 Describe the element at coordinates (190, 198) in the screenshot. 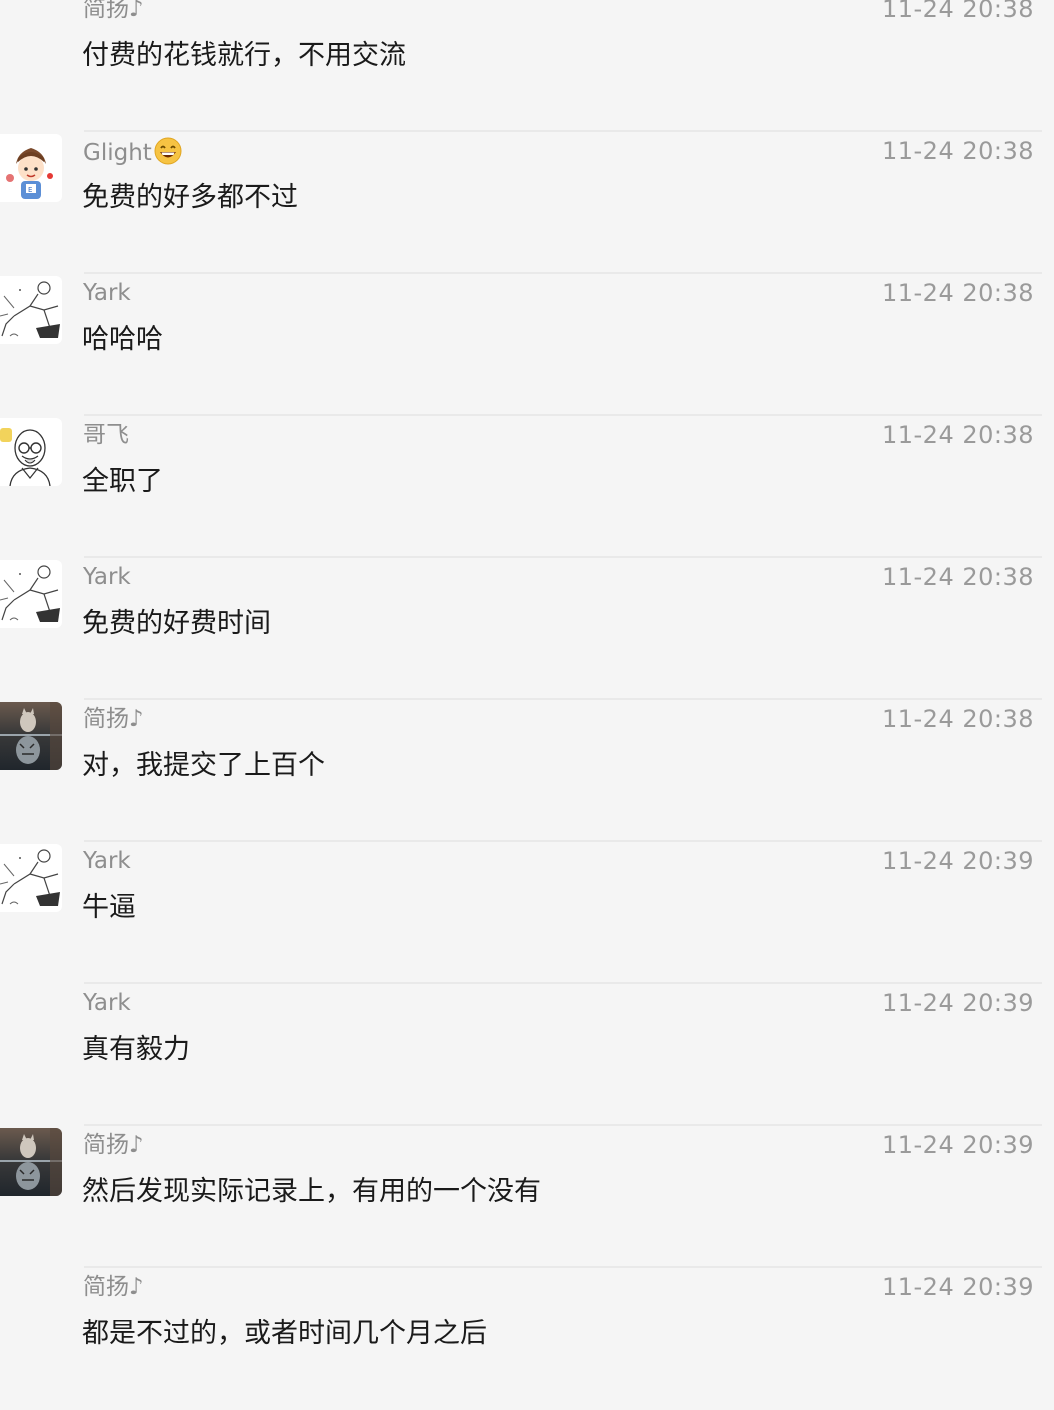

I see `message-text: 免费的好多都不过` at that location.